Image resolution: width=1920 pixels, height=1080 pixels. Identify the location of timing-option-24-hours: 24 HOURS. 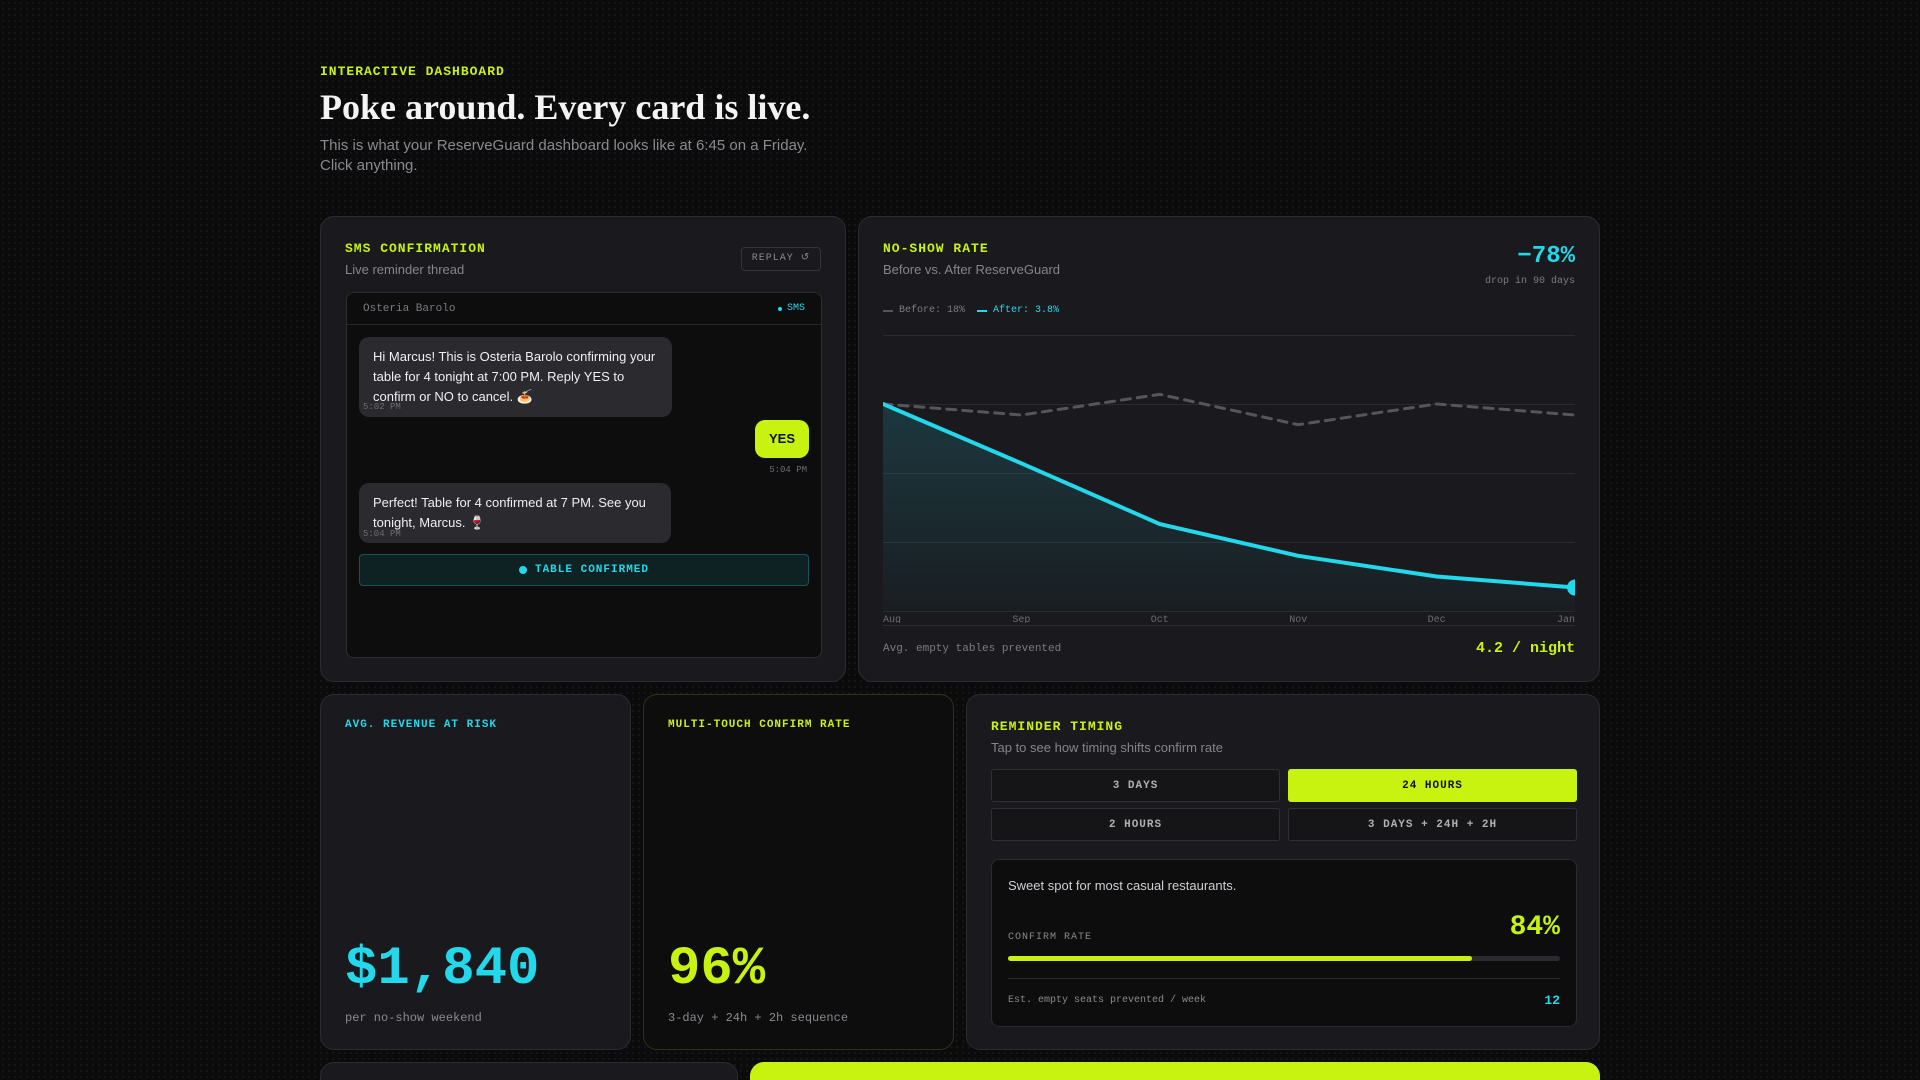
(1432, 785).